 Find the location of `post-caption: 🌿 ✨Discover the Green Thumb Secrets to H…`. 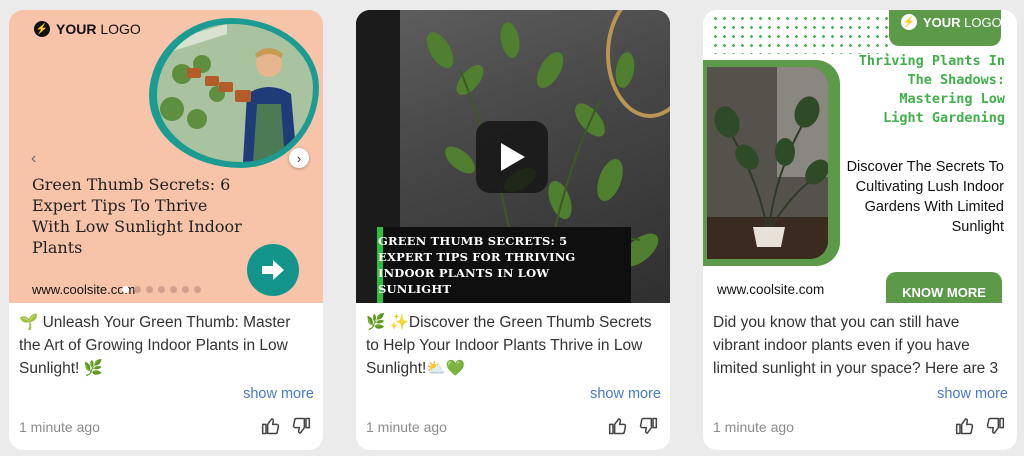

post-caption: 🌿 ✨Discover the Green Thumb Secrets to H… is located at coordinates (509, 345).